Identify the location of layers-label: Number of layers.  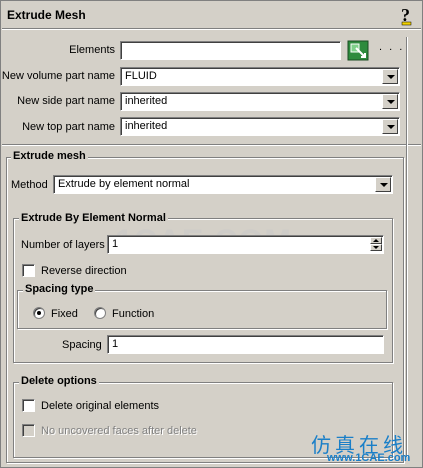
(63, 245).